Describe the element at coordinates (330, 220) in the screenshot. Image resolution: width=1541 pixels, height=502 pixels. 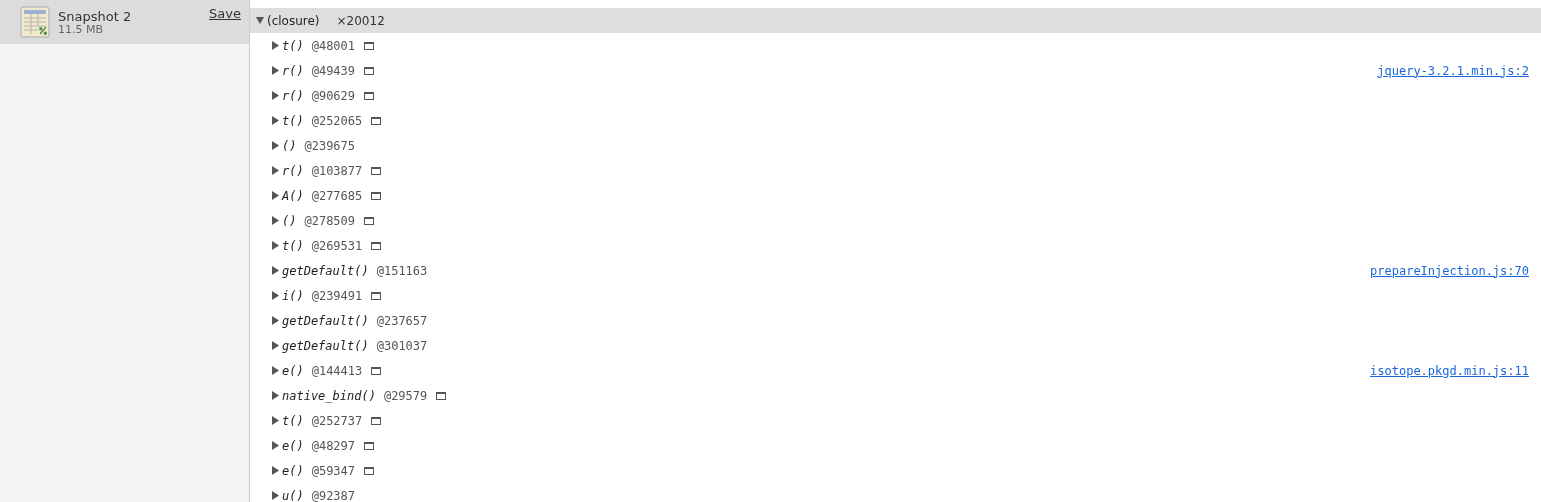
I see `object-id: @278509` at that location.